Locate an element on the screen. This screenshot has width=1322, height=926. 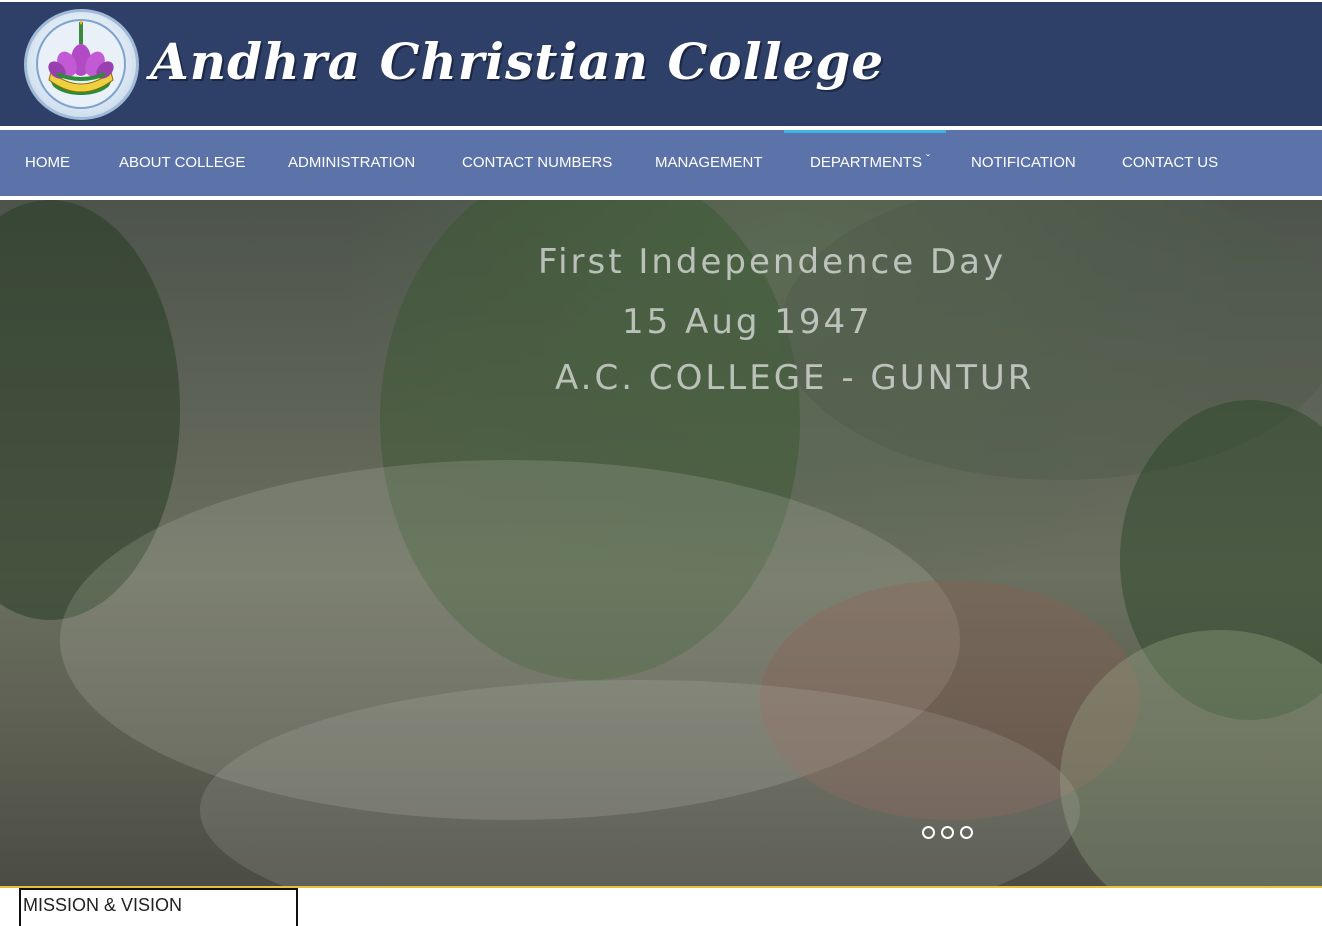
nav-item-contact-us: CONTACT US is located at coordinates (1170, 163).